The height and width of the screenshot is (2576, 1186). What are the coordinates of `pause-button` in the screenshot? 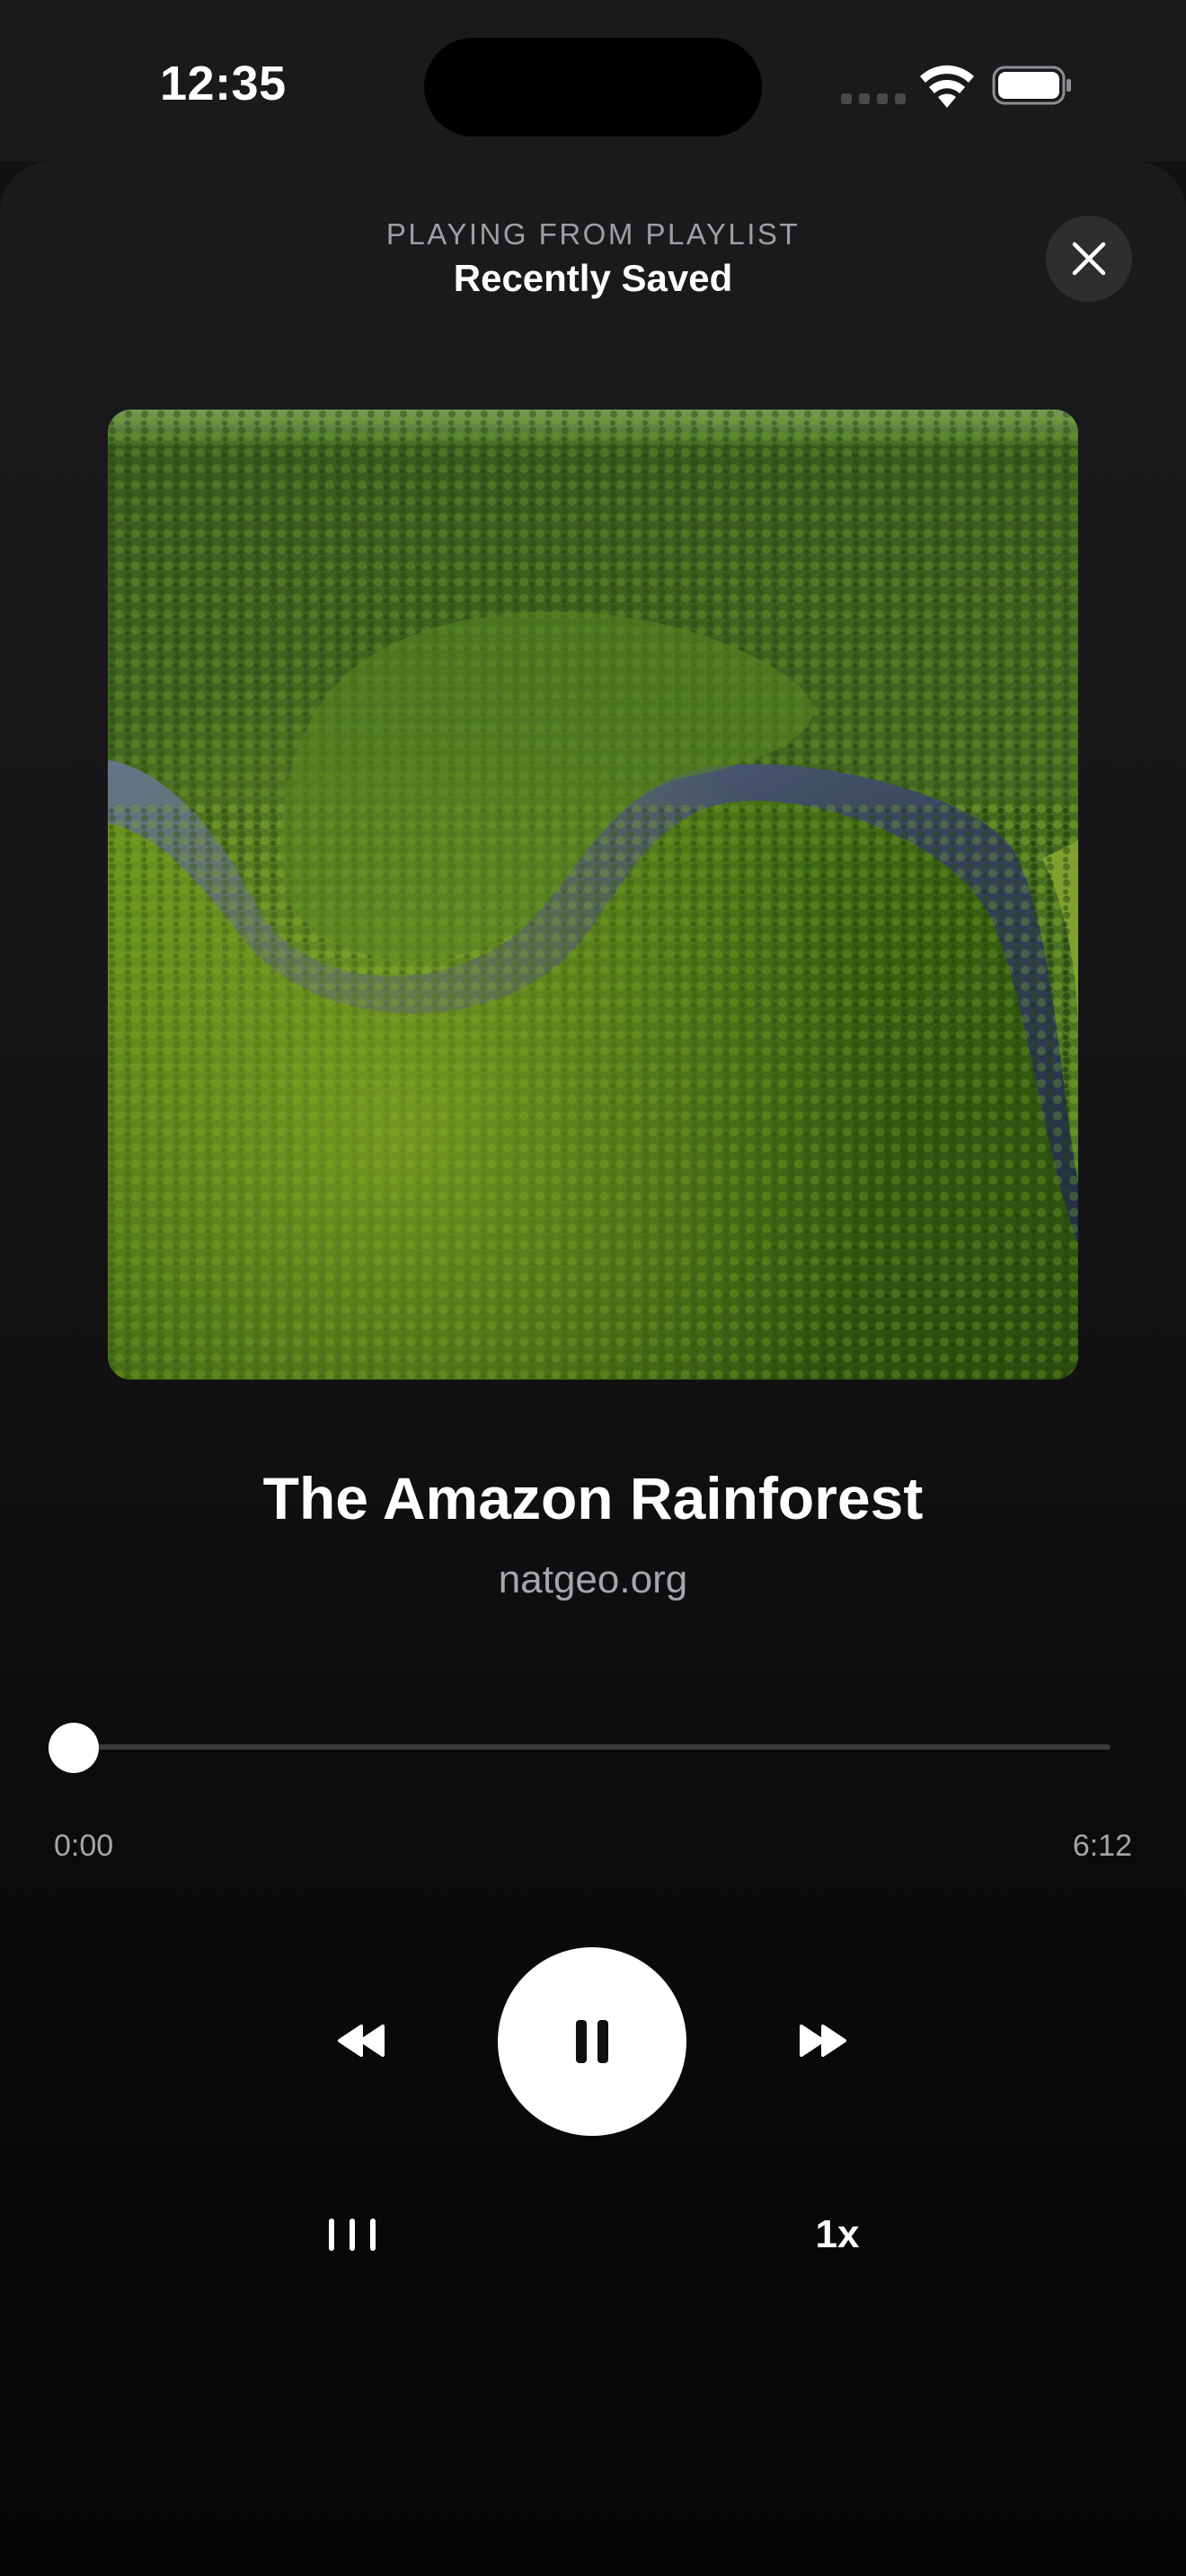 It's located at (592, 2041).